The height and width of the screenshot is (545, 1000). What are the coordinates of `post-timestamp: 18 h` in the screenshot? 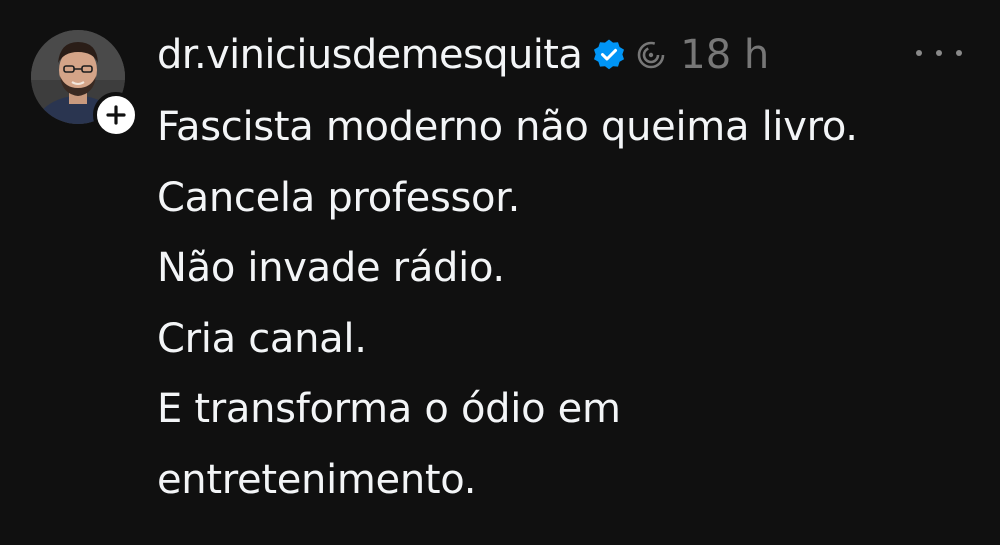 It's located at (724, 55).